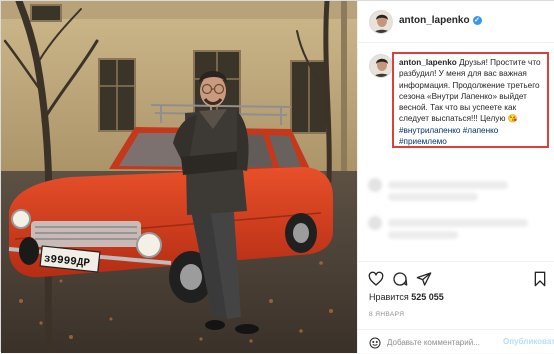 This screenshot has height=354, width=554. What do you see at coordinates (428, 62) in the screenshot?
I see `caption-username: anton_lapenko` at bounding box center [428, 62].